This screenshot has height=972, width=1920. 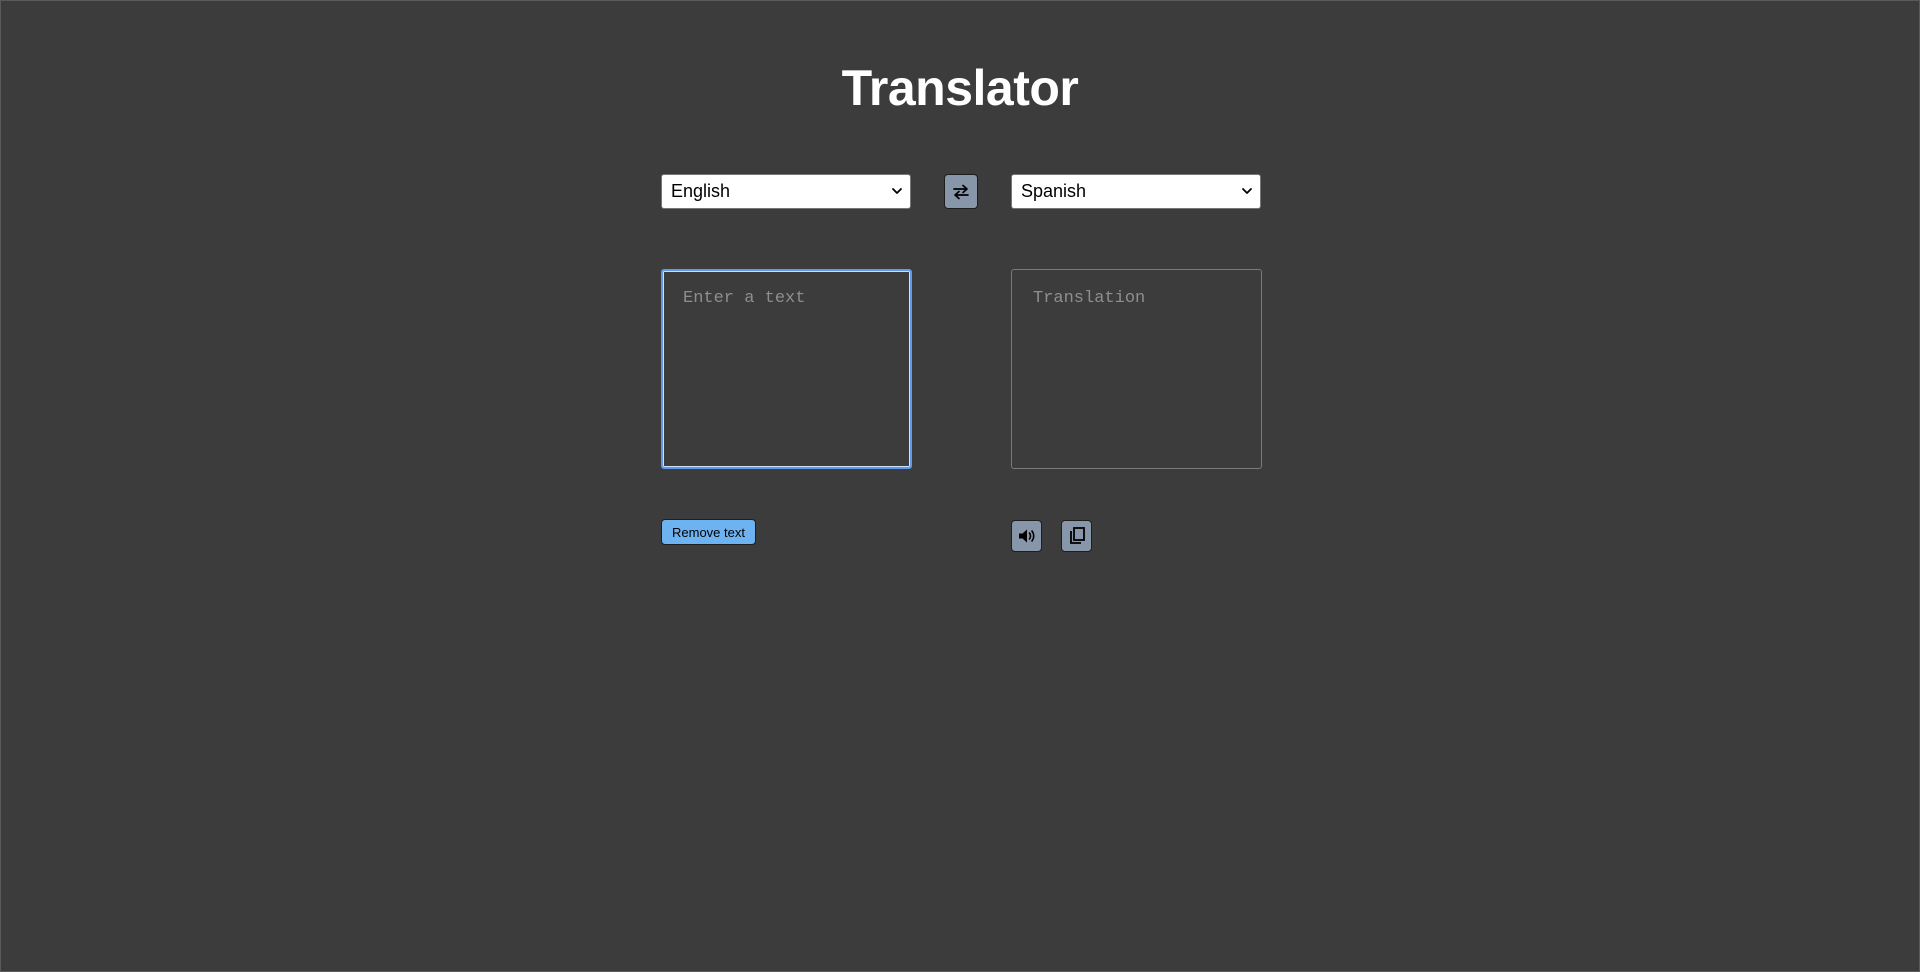 I want to click on page-title: Translator, so click(x=960, y=88).